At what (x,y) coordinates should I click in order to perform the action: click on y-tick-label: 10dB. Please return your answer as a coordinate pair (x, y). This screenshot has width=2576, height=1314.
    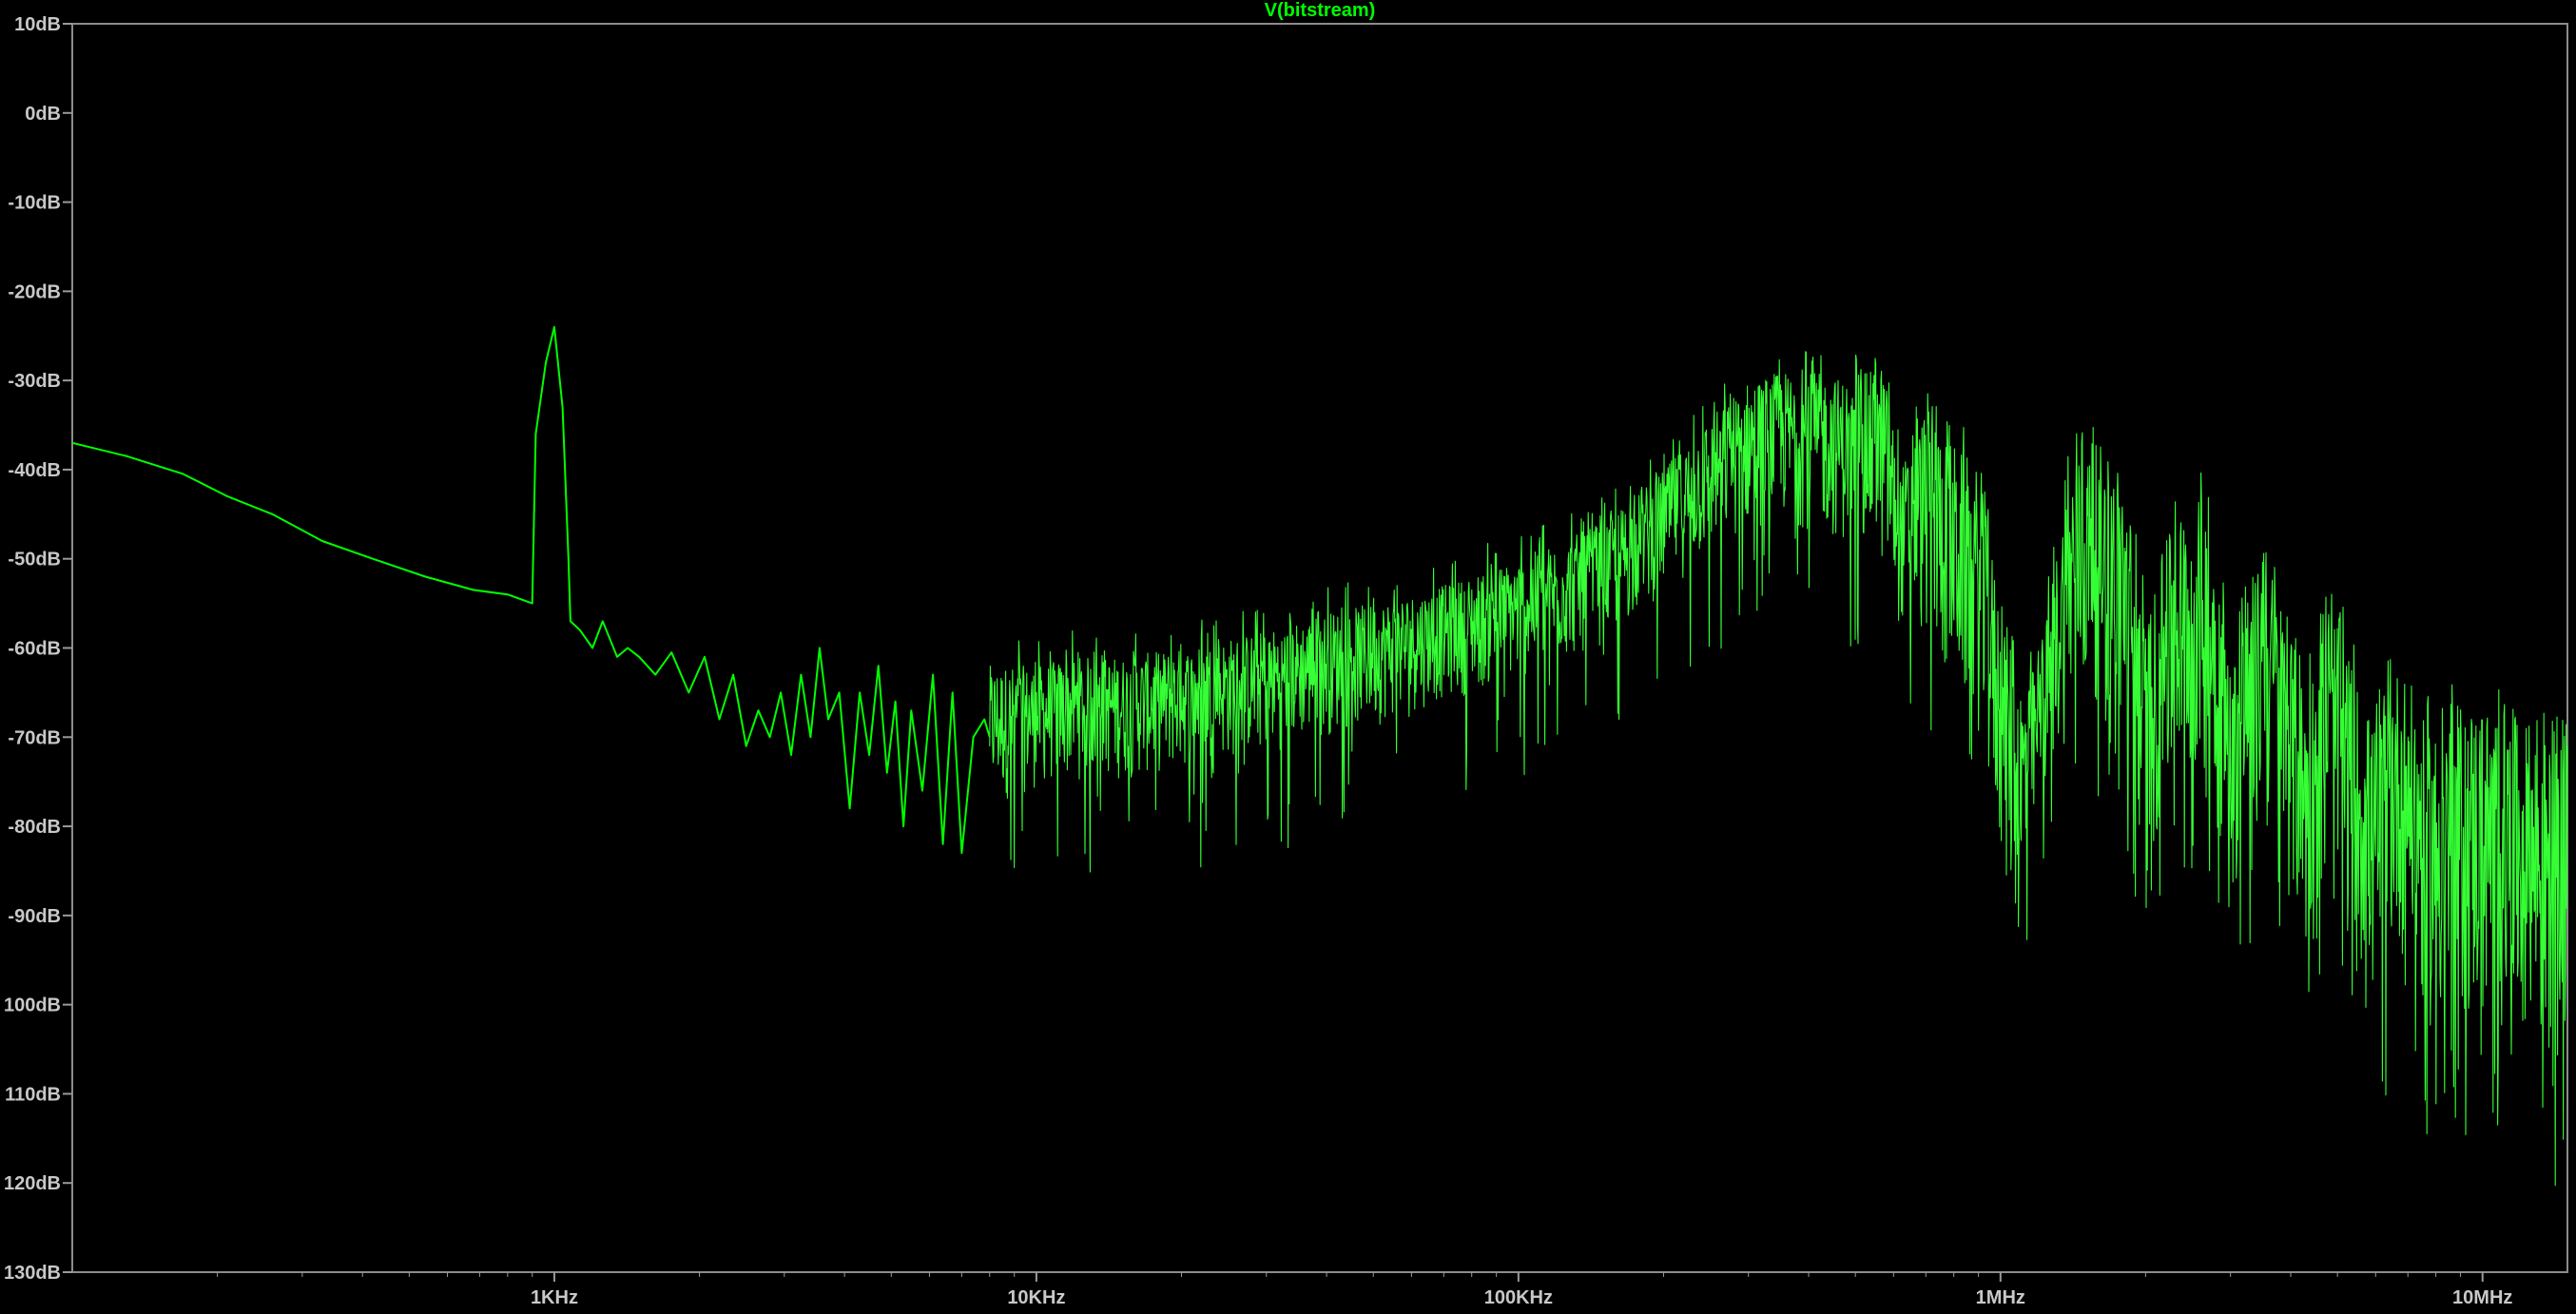
    Looking at the image, I should click on (37, 25).